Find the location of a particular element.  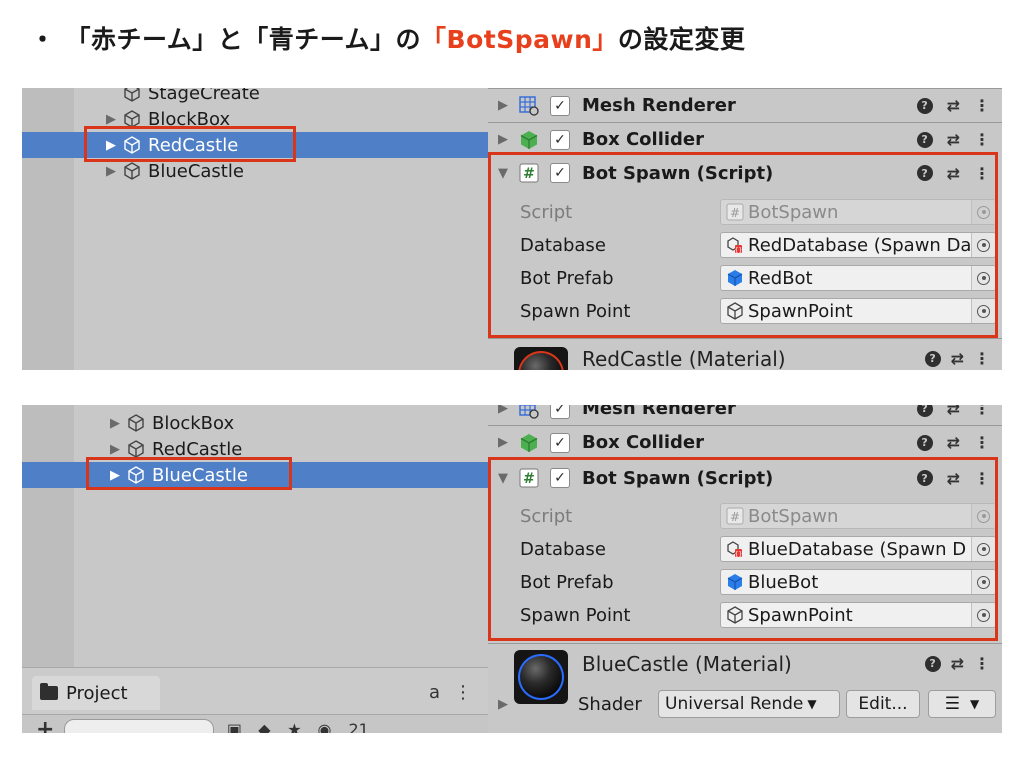

shader-options-dropdown: ☰ ▼ is located at coordinates (962, 704).